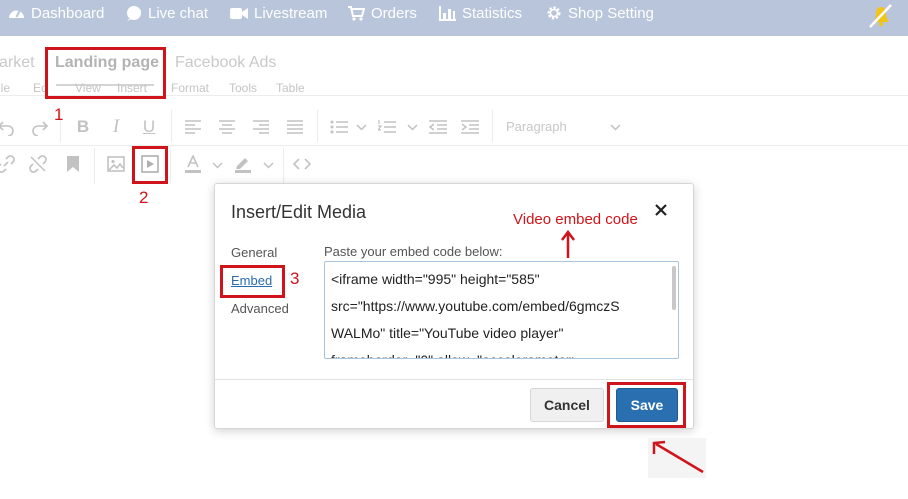  What do you see at coordinates (83, 127) in the screenshot?
I see `bold-icon: B` at bounding box center [83, 127].